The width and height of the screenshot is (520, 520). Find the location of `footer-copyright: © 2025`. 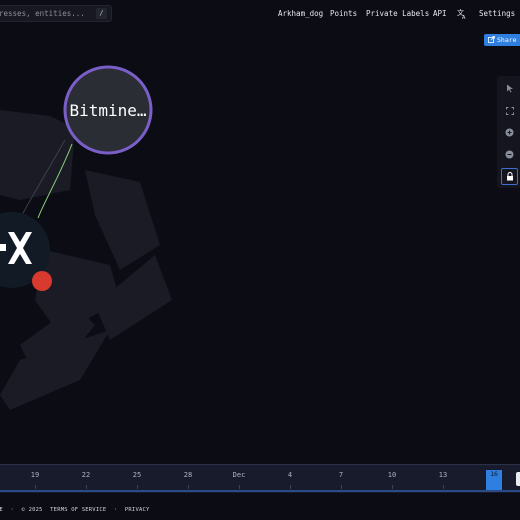

footer-copyright: © 2025 is located at coordinates (32, 510).